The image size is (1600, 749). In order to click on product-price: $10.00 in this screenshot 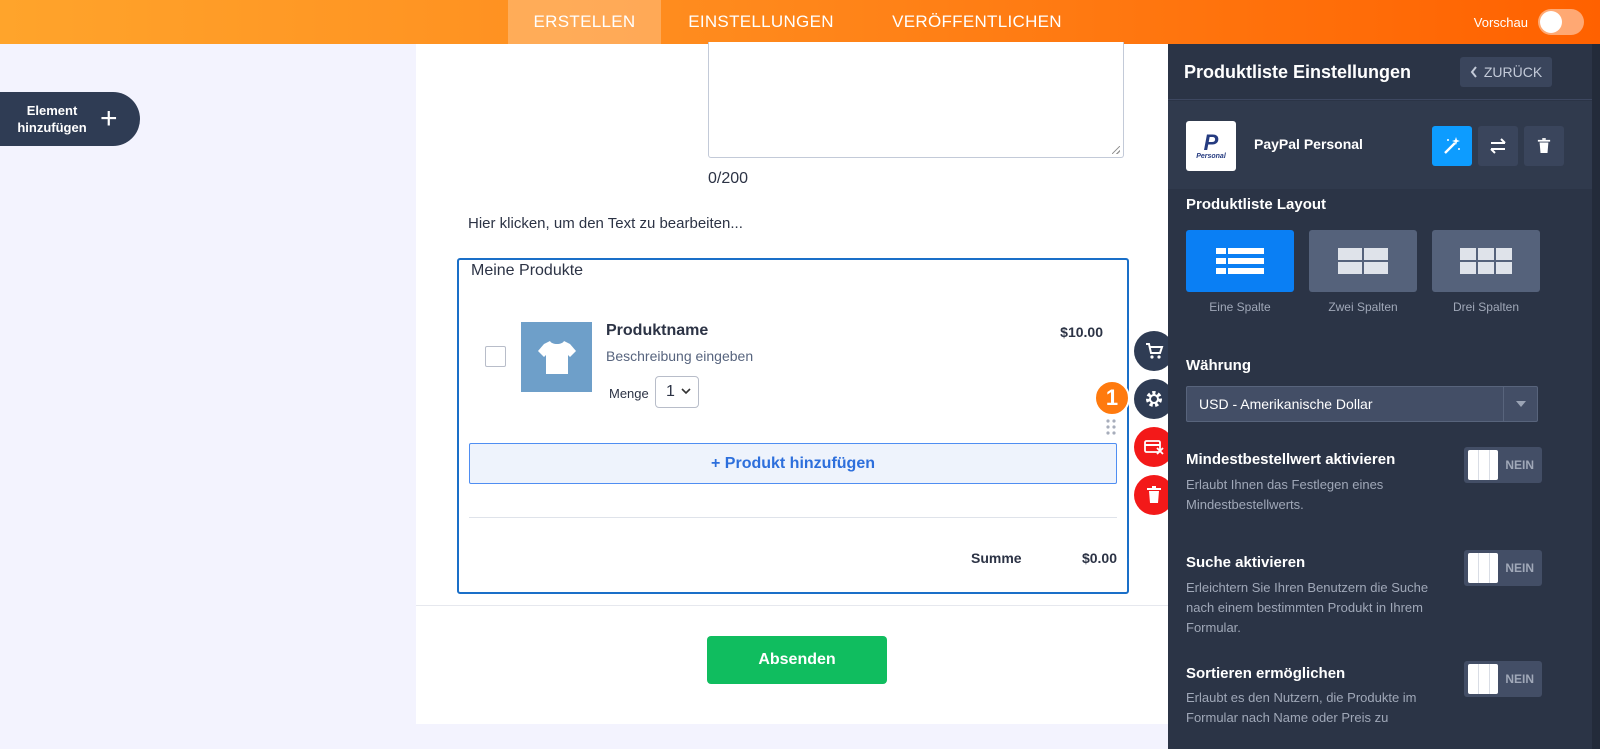, I will do `click(1081, 332)`.